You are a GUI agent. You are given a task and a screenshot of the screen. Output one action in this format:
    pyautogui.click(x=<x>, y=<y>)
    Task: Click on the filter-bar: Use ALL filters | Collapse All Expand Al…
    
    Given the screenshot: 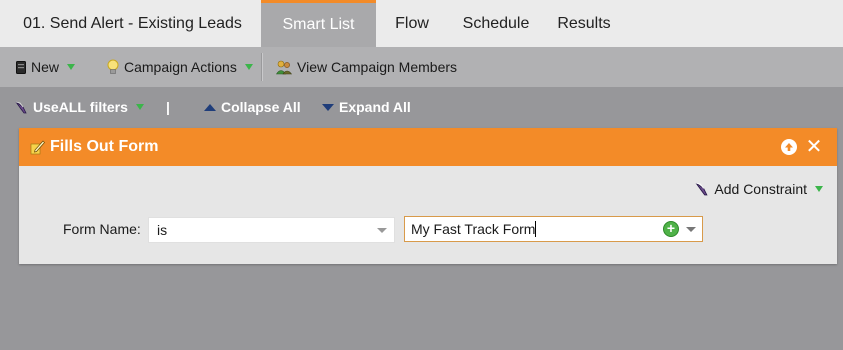 What is the action you would take?
    pyautogui.click(x=421, y=107)
    